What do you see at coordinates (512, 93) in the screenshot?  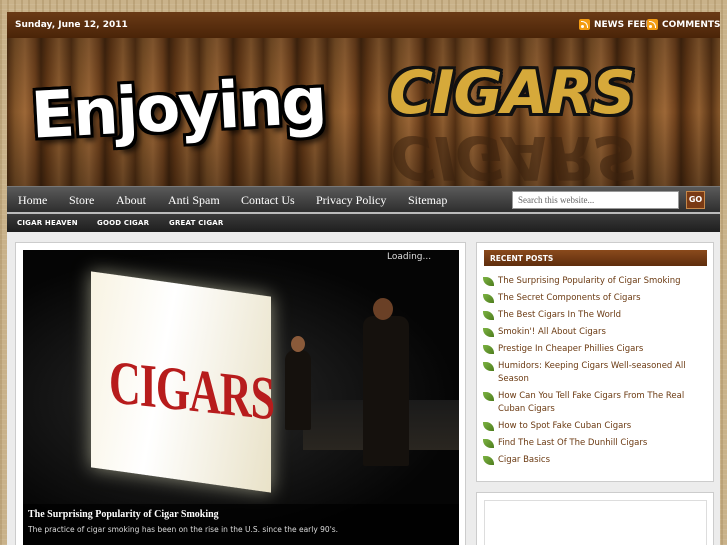 I see `logo-word-cigars: CIGARS` at bounding box center [512, 93].